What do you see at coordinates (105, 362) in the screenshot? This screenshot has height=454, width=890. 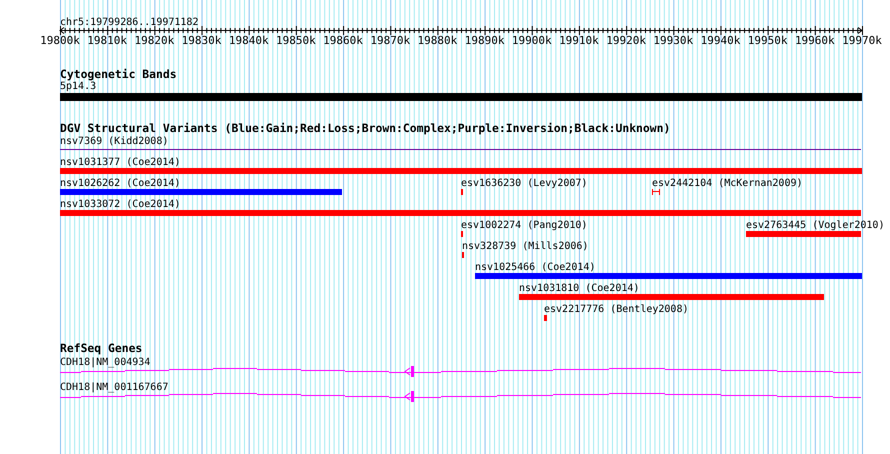 I see `gene-label: CDH18|NM_004934` at bounding box center [105, 362].